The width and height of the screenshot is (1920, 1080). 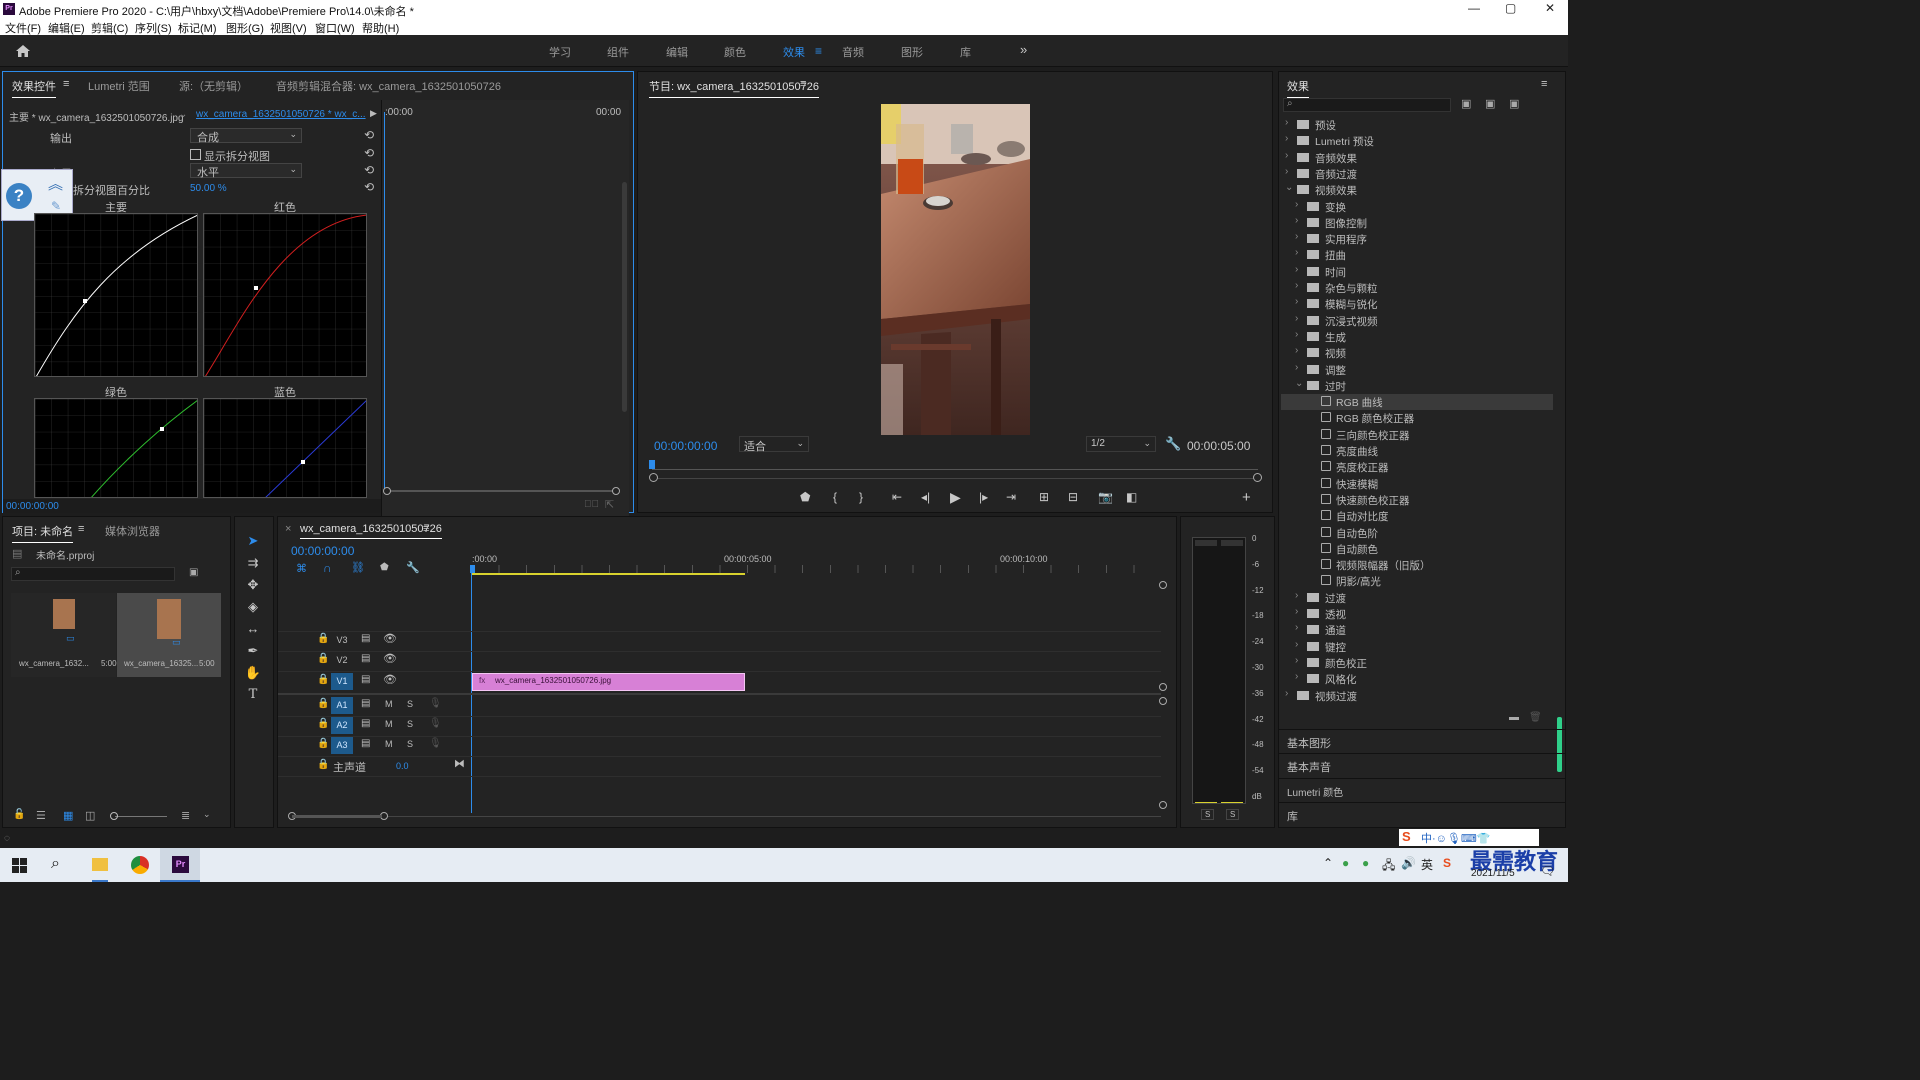 What do you see at coordinates (1417, 223) in the screenshot?
I see `effects-folder: › 图像控制` at bounding box center [1417, 223].